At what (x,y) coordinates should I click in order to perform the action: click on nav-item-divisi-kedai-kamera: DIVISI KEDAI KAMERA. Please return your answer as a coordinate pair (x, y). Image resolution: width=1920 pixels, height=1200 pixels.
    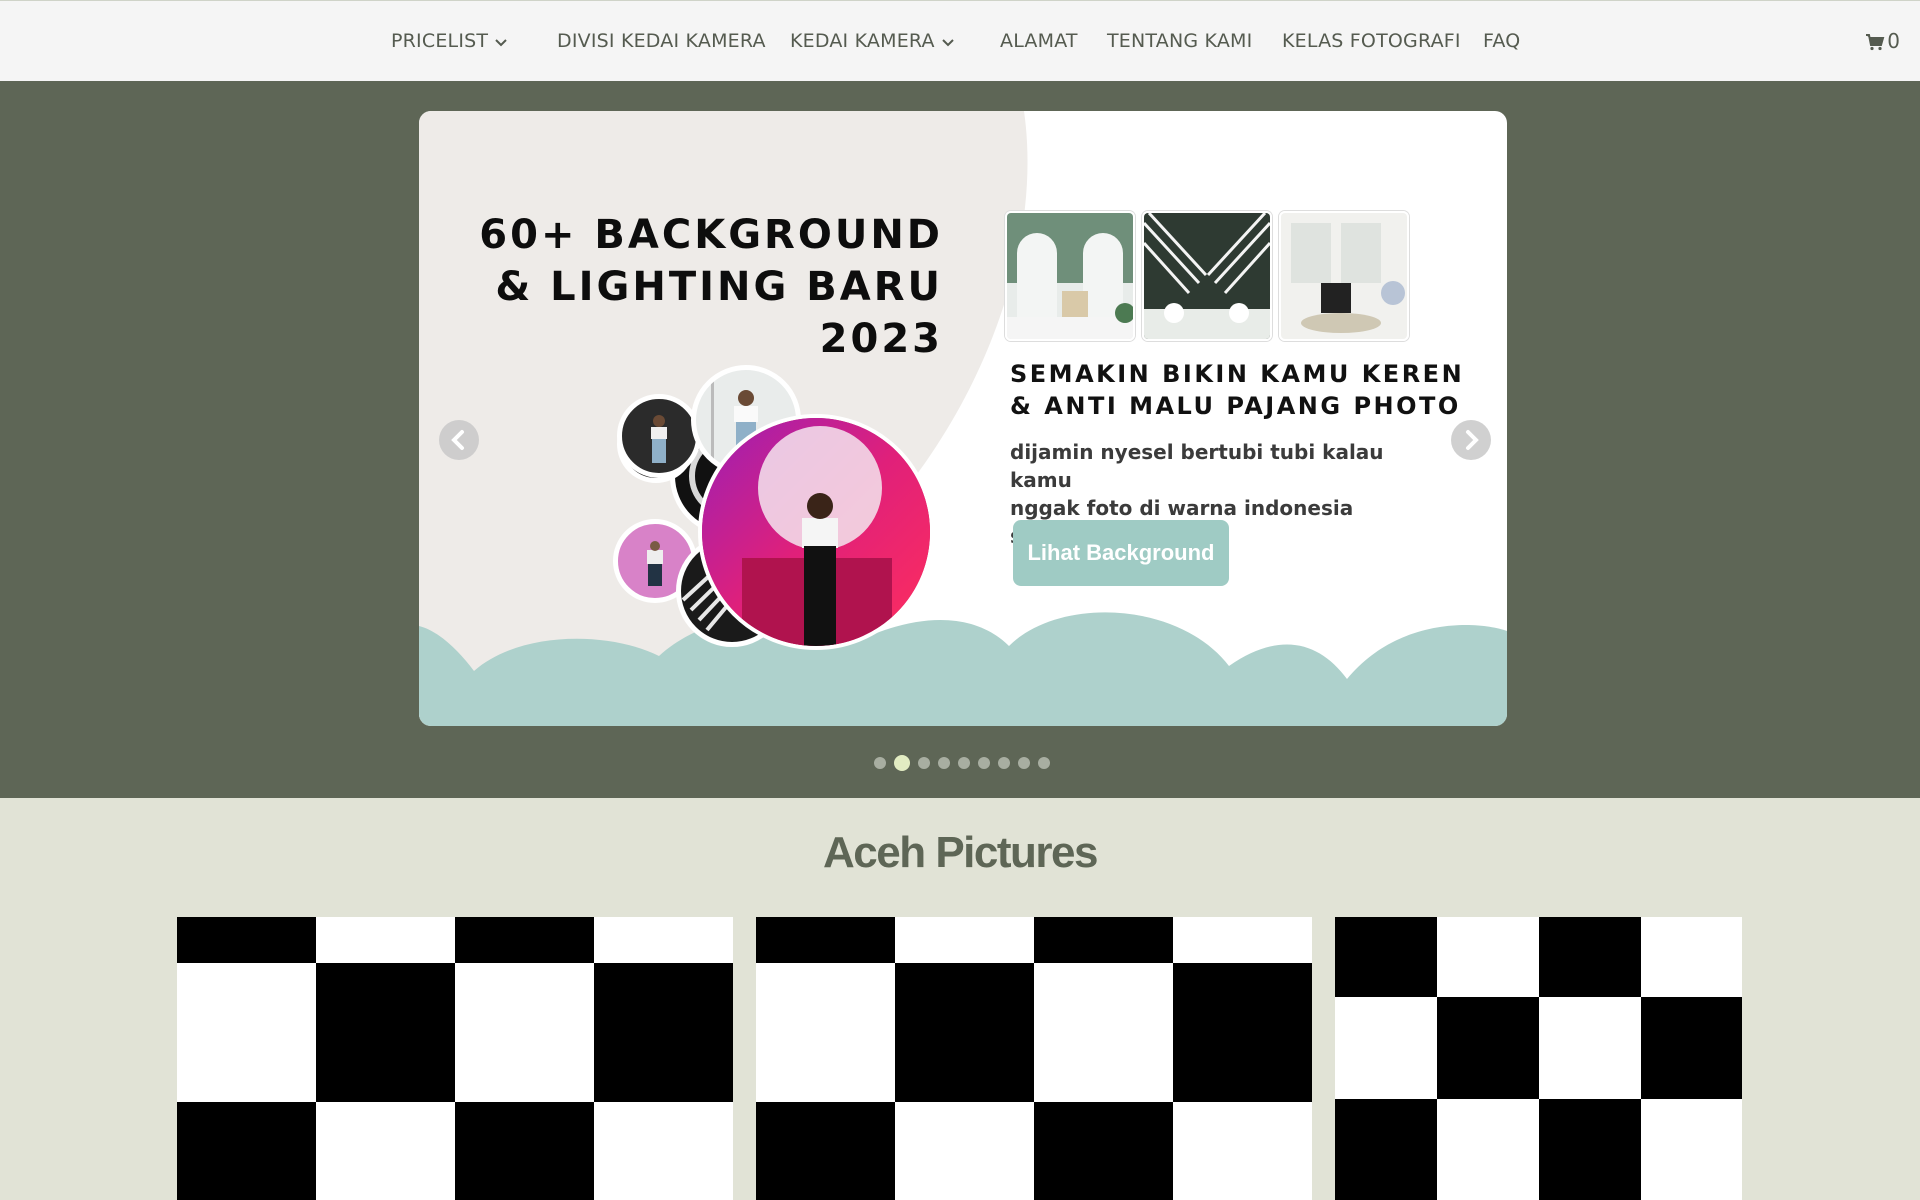
    Looking at the image, I should click on (661, 41).